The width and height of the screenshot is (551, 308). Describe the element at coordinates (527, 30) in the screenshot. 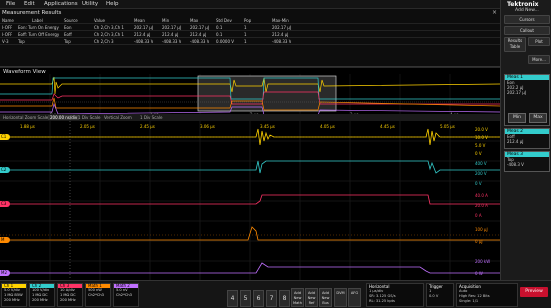

I see `callout-button: Callout` at that location.